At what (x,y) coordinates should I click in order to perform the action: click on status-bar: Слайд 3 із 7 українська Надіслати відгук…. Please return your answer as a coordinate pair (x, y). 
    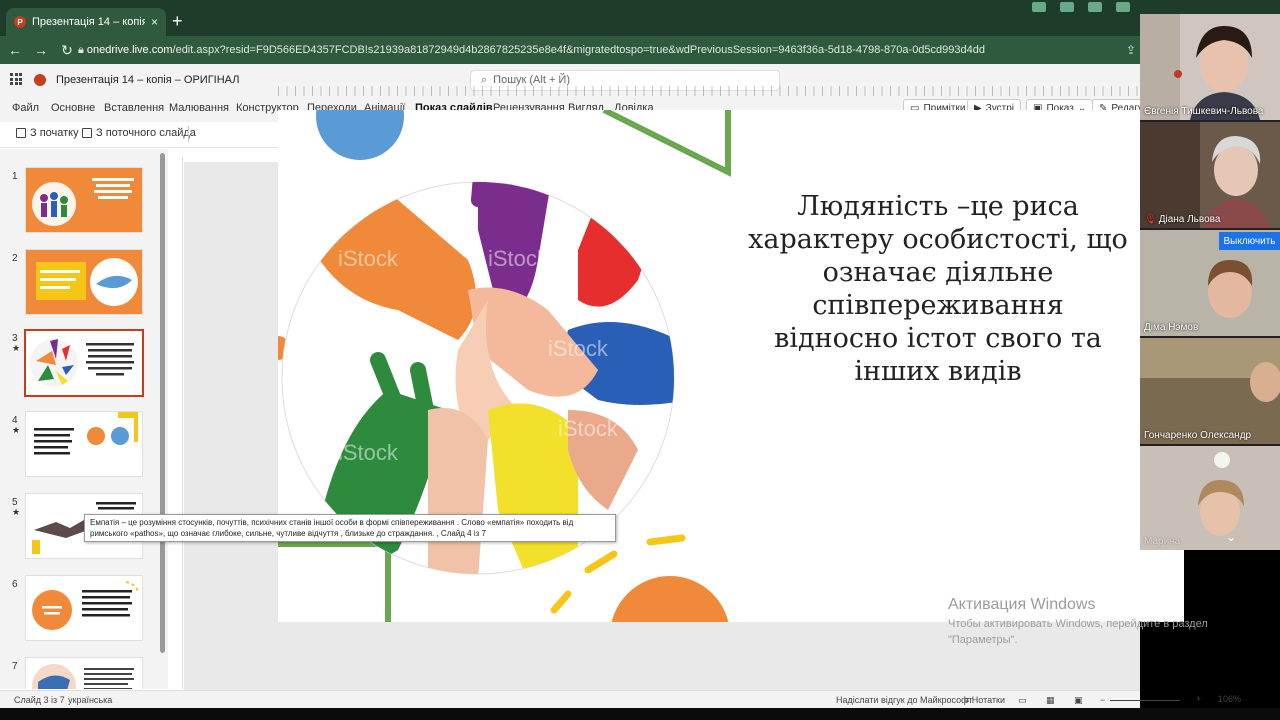
    Looking at the image, I should click on (590, 699).